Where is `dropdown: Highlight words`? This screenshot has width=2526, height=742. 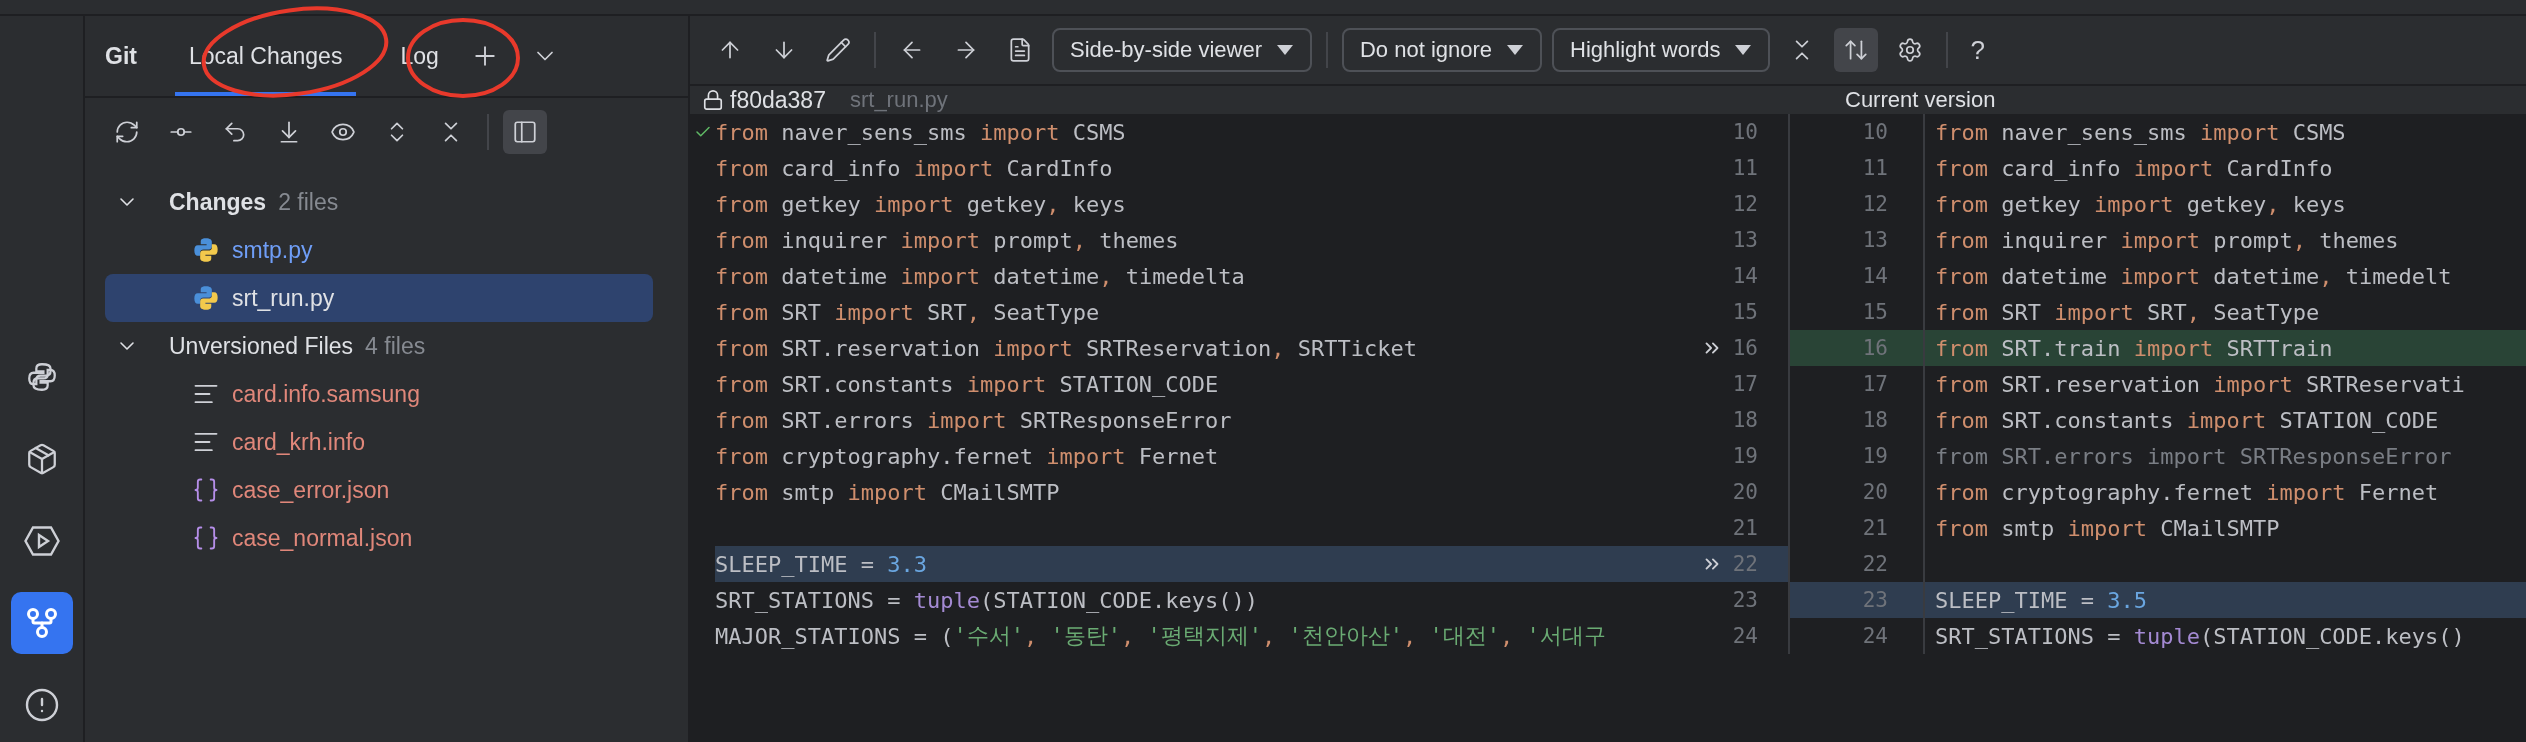 dropdown: Highlight words is located at coordinates (1661, 50).